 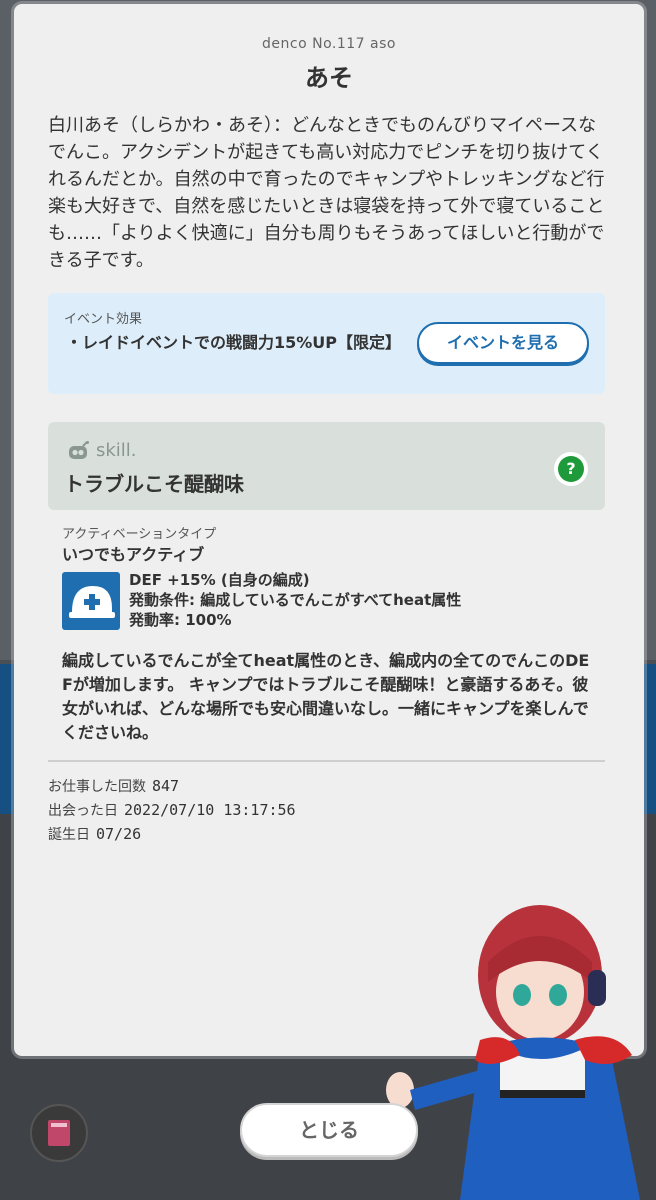 What do you see at coordinates (59, 1133) in the screenshot?
I see `book-icon` at bounding box center [59, 1133].